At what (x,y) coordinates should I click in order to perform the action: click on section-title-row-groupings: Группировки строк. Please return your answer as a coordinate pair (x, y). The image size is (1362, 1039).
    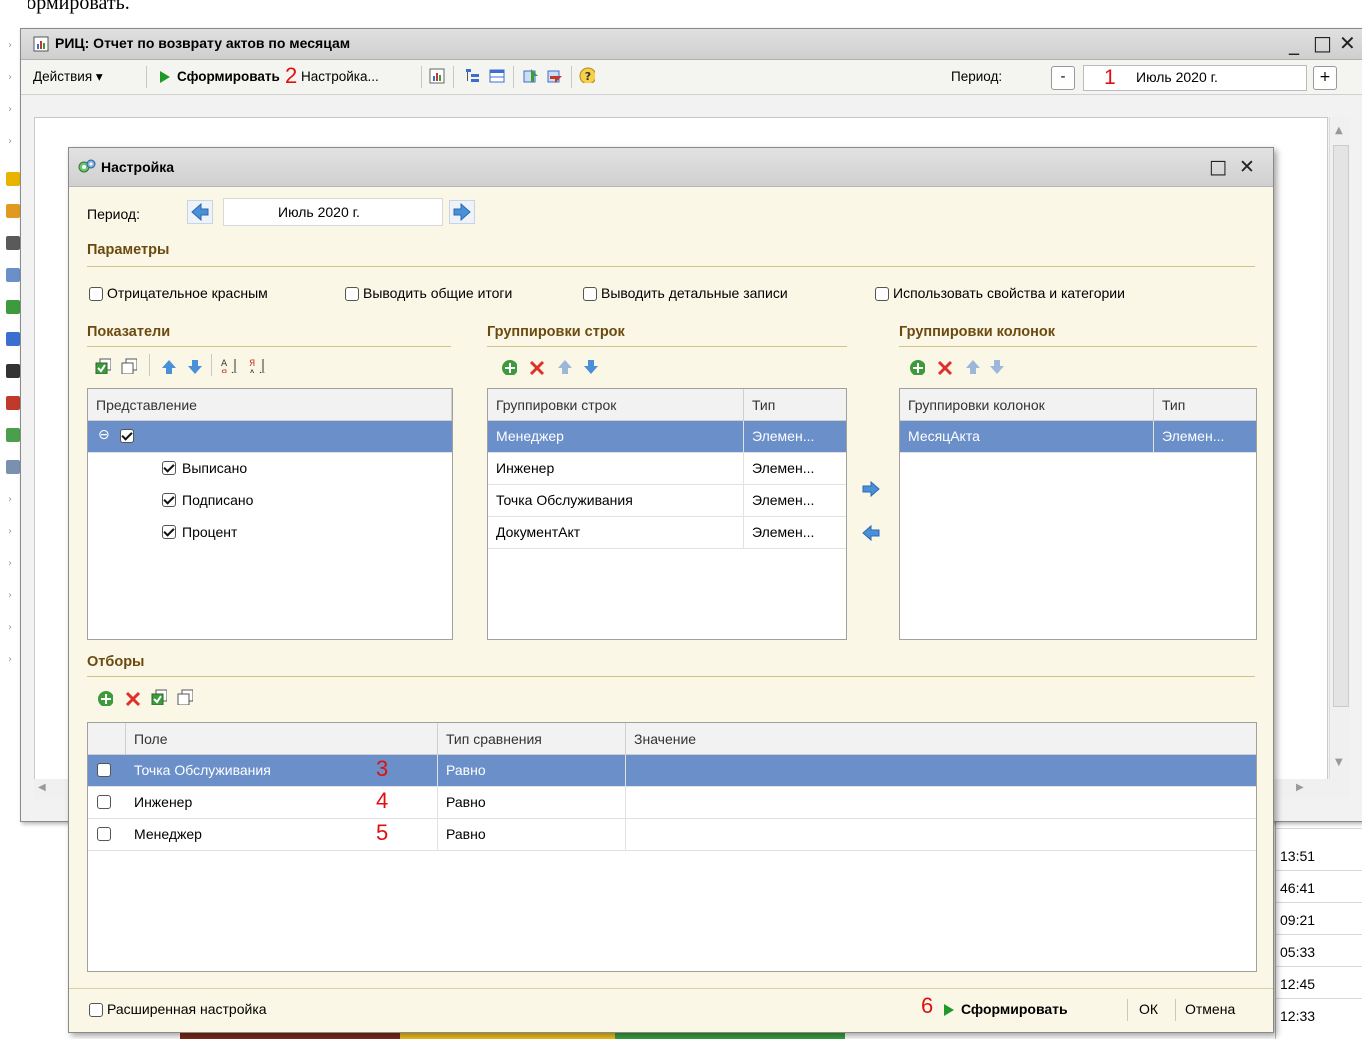
    Looking at the image, I should click on (556, 332).